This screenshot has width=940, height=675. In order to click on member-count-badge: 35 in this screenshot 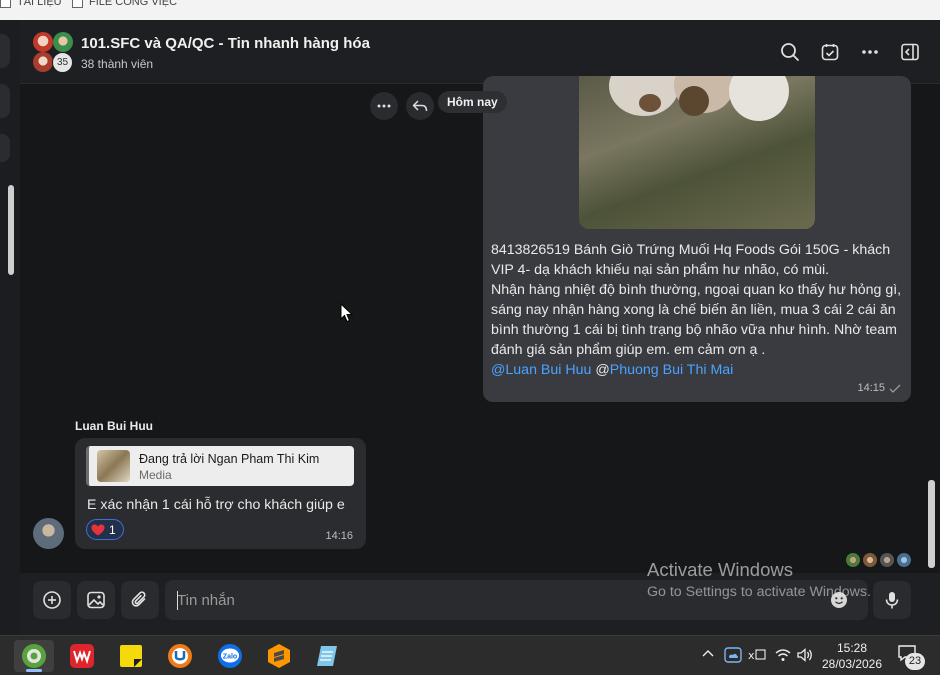, I will do `click(62, 62)`.